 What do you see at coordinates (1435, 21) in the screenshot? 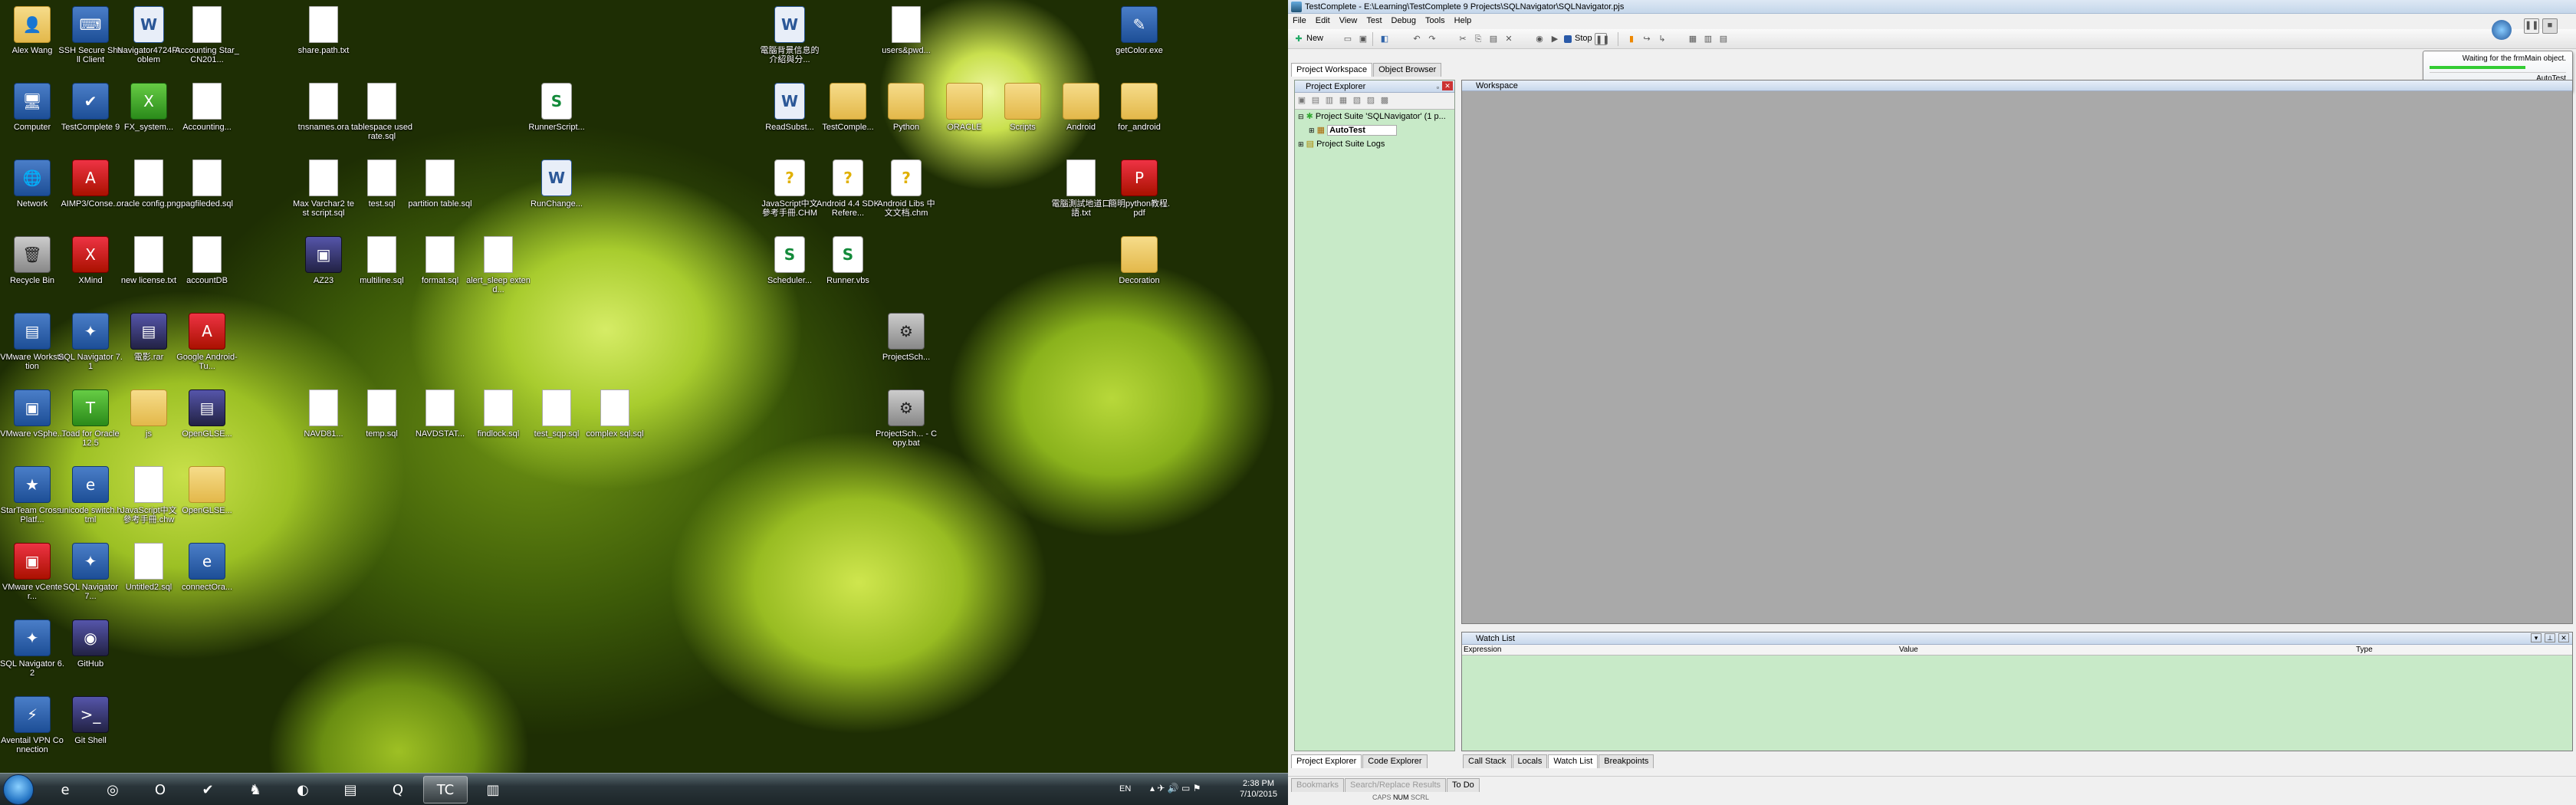
I see `menu-tools: Tools` at bounding box center [1435, 21].